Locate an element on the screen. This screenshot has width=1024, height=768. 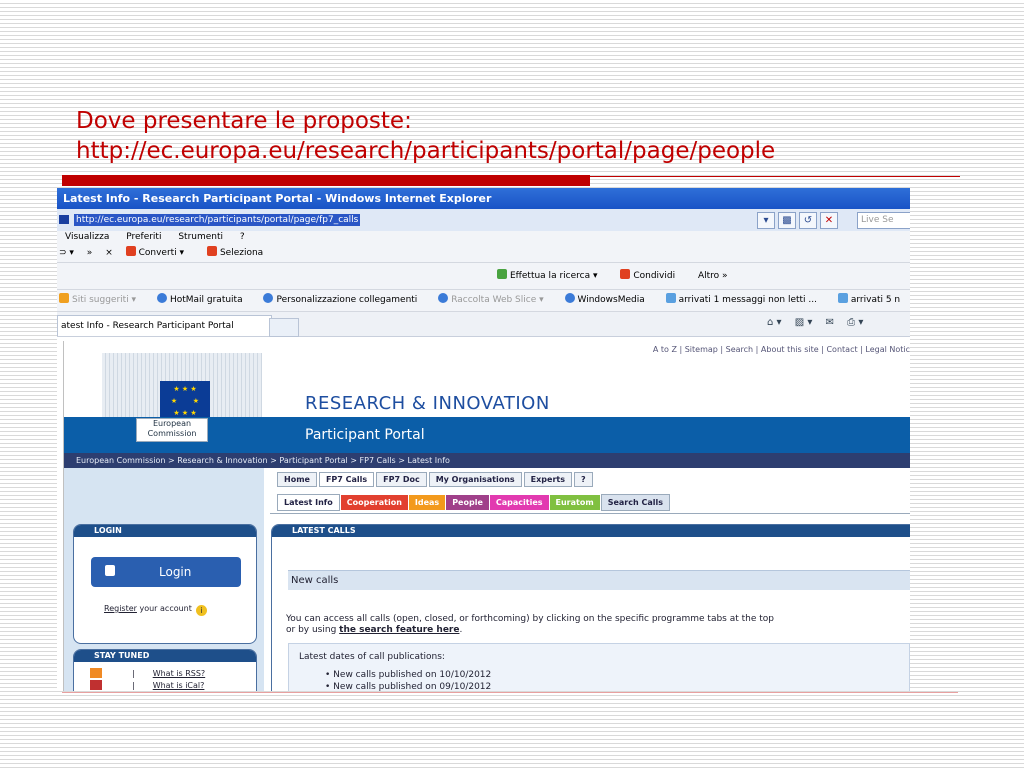
share-button-label: Condividi is located at coordinates (654, 276).